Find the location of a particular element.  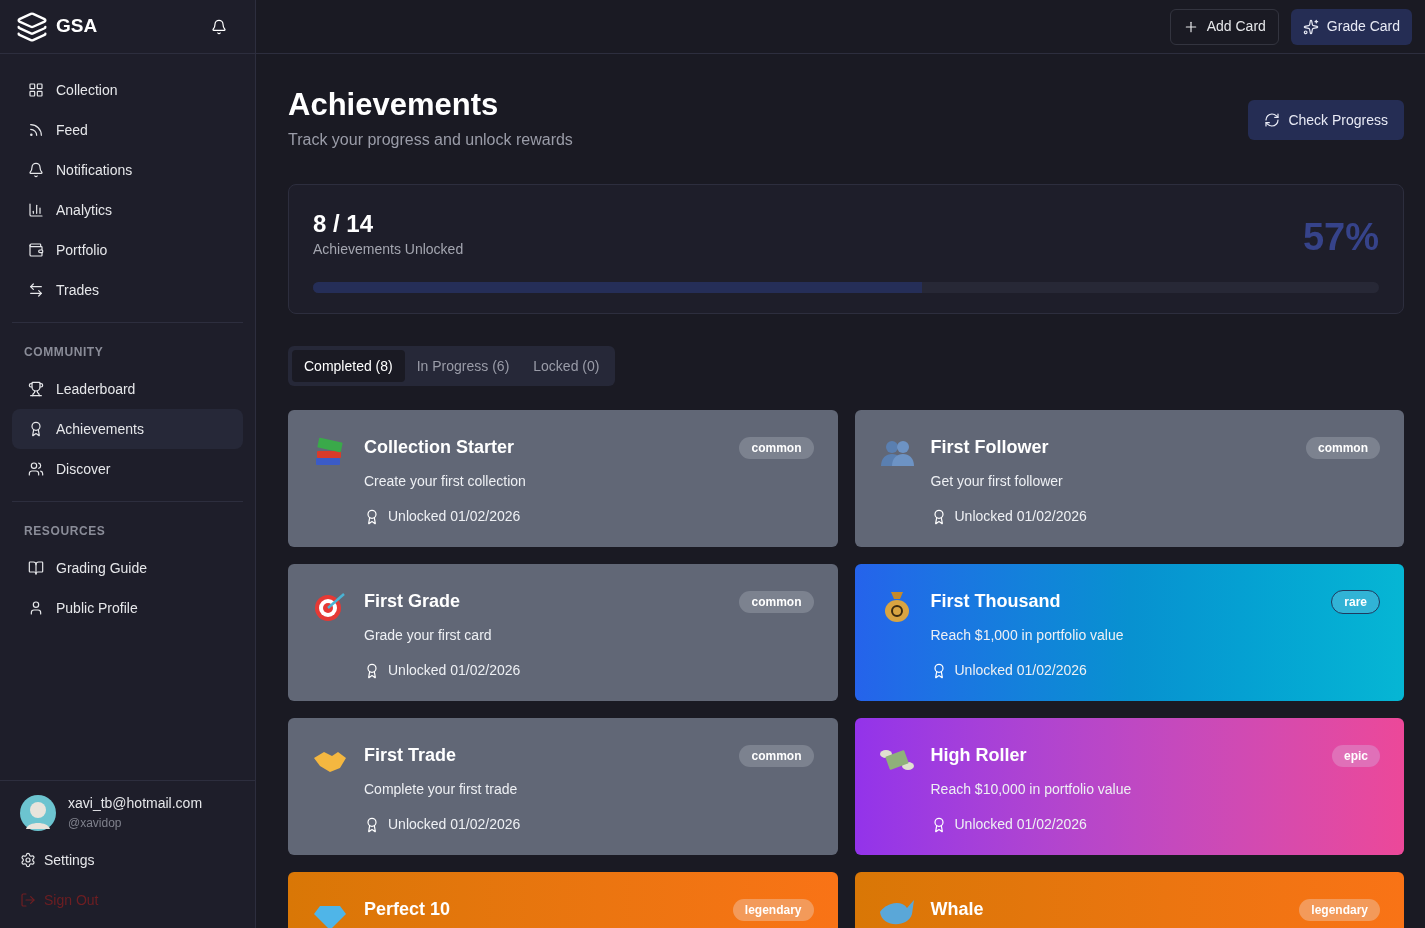

user-email: xavi_tb@hotmail.com is located at coordinates (135, 803).